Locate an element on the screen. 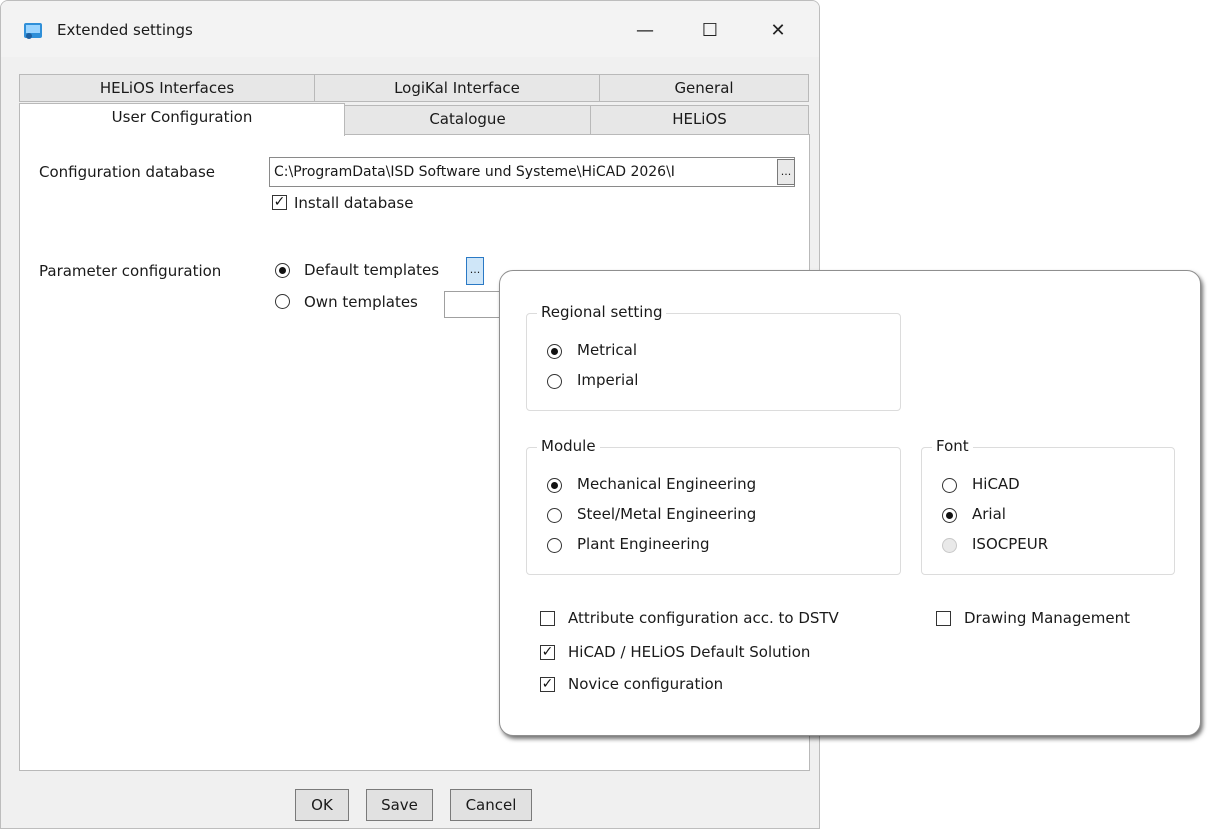 The image size is (1209, 829). tab-helios-interfaces: HELiOS Interfaces is located at coordinates (167, 88).